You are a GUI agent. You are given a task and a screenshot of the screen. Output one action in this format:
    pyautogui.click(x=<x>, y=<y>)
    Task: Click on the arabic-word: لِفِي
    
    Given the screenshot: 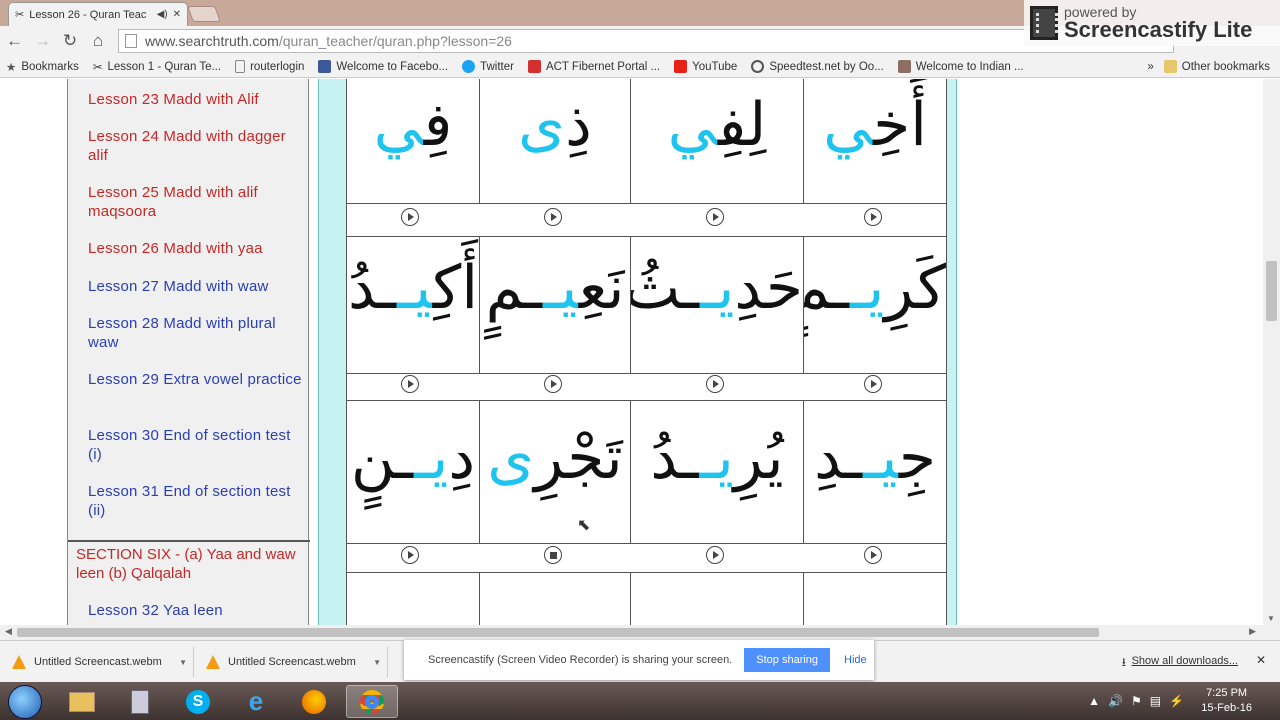 What is the action you would take?
    pyautogui.click(x=717, y=125)
    